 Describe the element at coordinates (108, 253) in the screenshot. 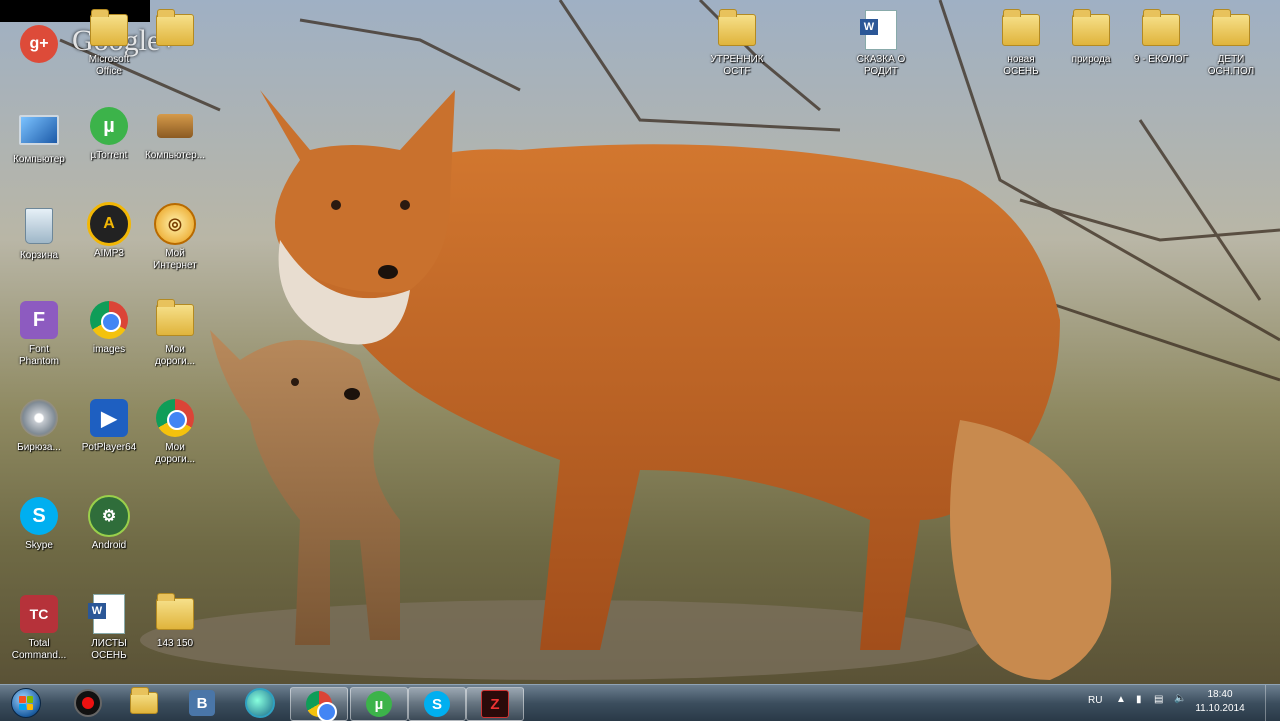

I see `desktop-icon-label: AIMP3` at that location.